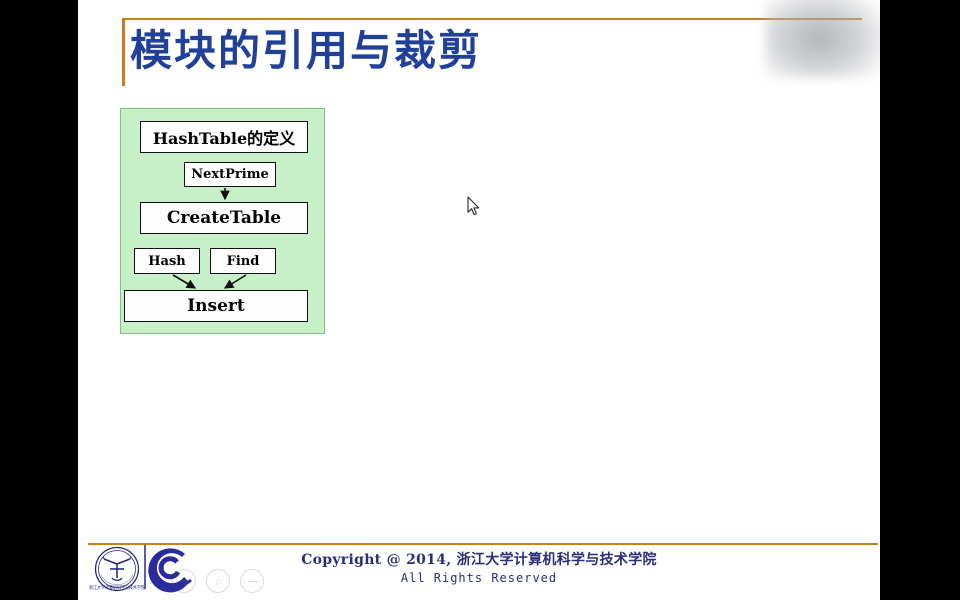 This screenshot has height=600, width=960. I want to click on footer-accent-rule, so click(483, 544).